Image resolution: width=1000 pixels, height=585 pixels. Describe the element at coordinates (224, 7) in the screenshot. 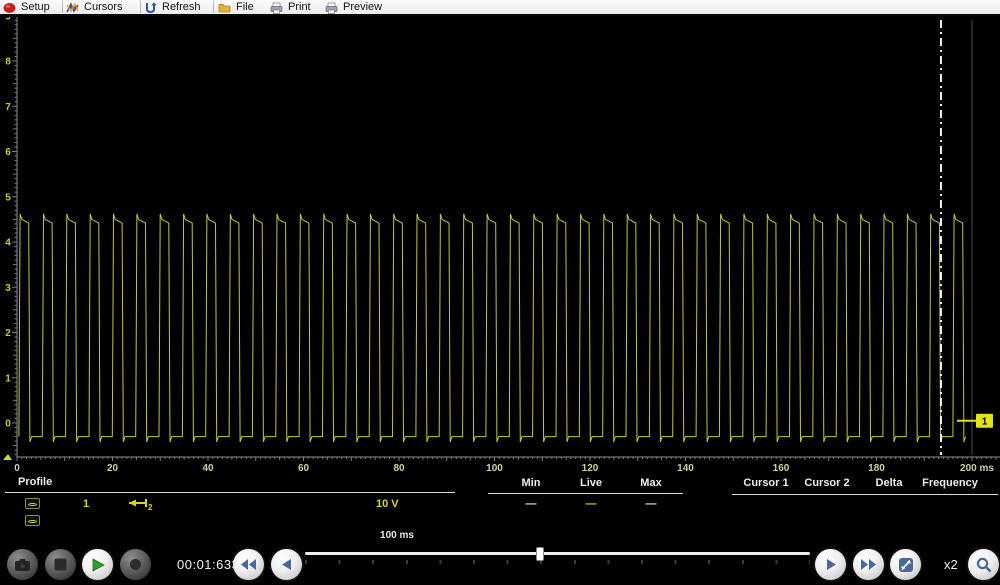

I see `folder-icon` at that location.